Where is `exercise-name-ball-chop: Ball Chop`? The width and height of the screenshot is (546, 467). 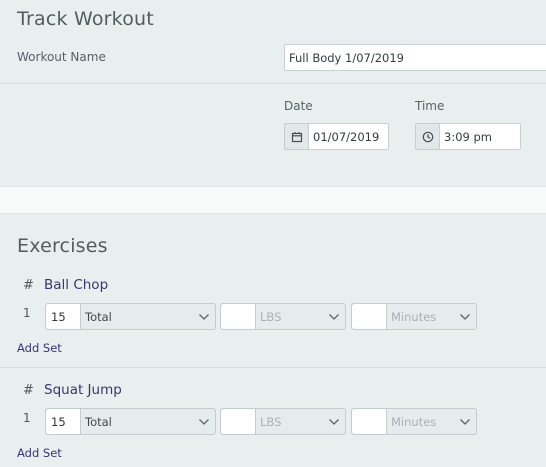 exercise-name-ball-chop: Ball Chop is located at coordinates (76, 285).